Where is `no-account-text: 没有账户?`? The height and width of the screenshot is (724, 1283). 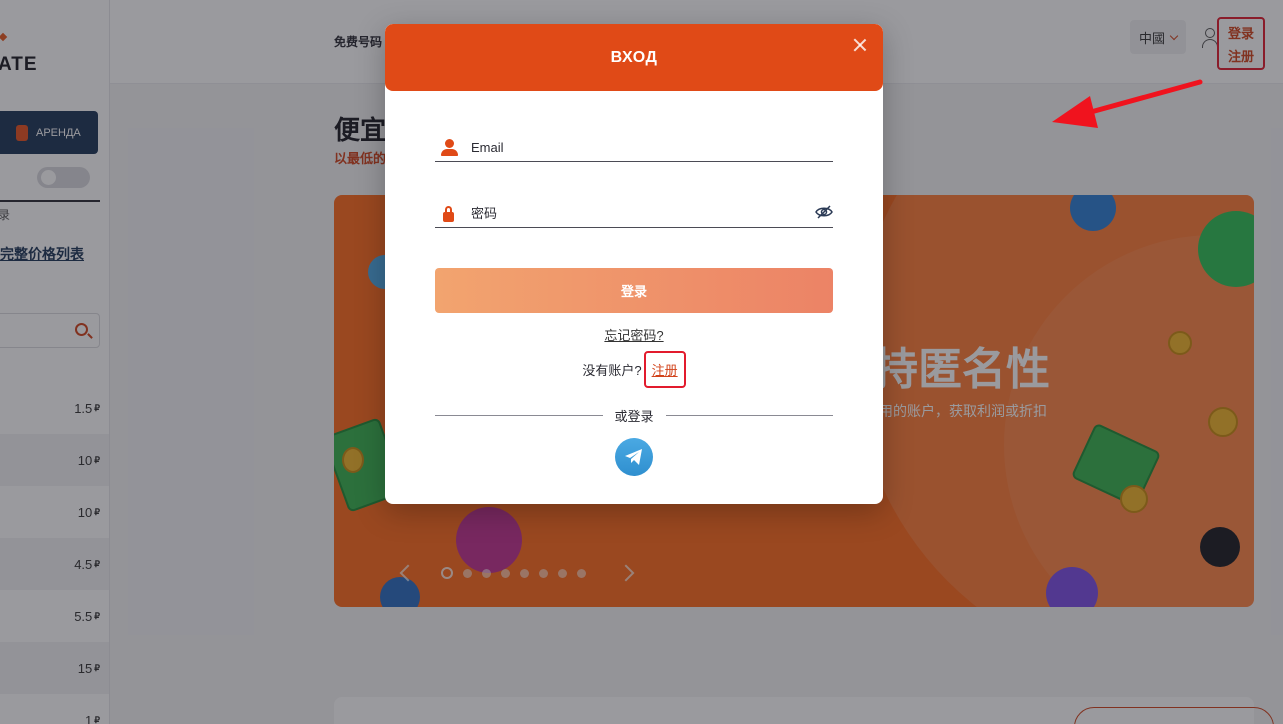
no-account-text: 没有账户? is located at coordinates (612, 370).